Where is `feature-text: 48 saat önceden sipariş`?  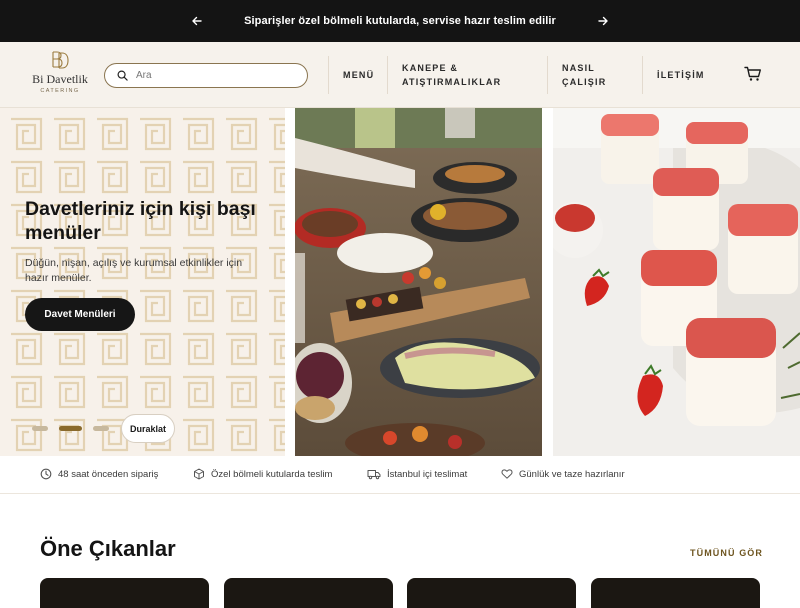
feature-text: 48 saat önceden sipariş is located at coordinates (108, 474).